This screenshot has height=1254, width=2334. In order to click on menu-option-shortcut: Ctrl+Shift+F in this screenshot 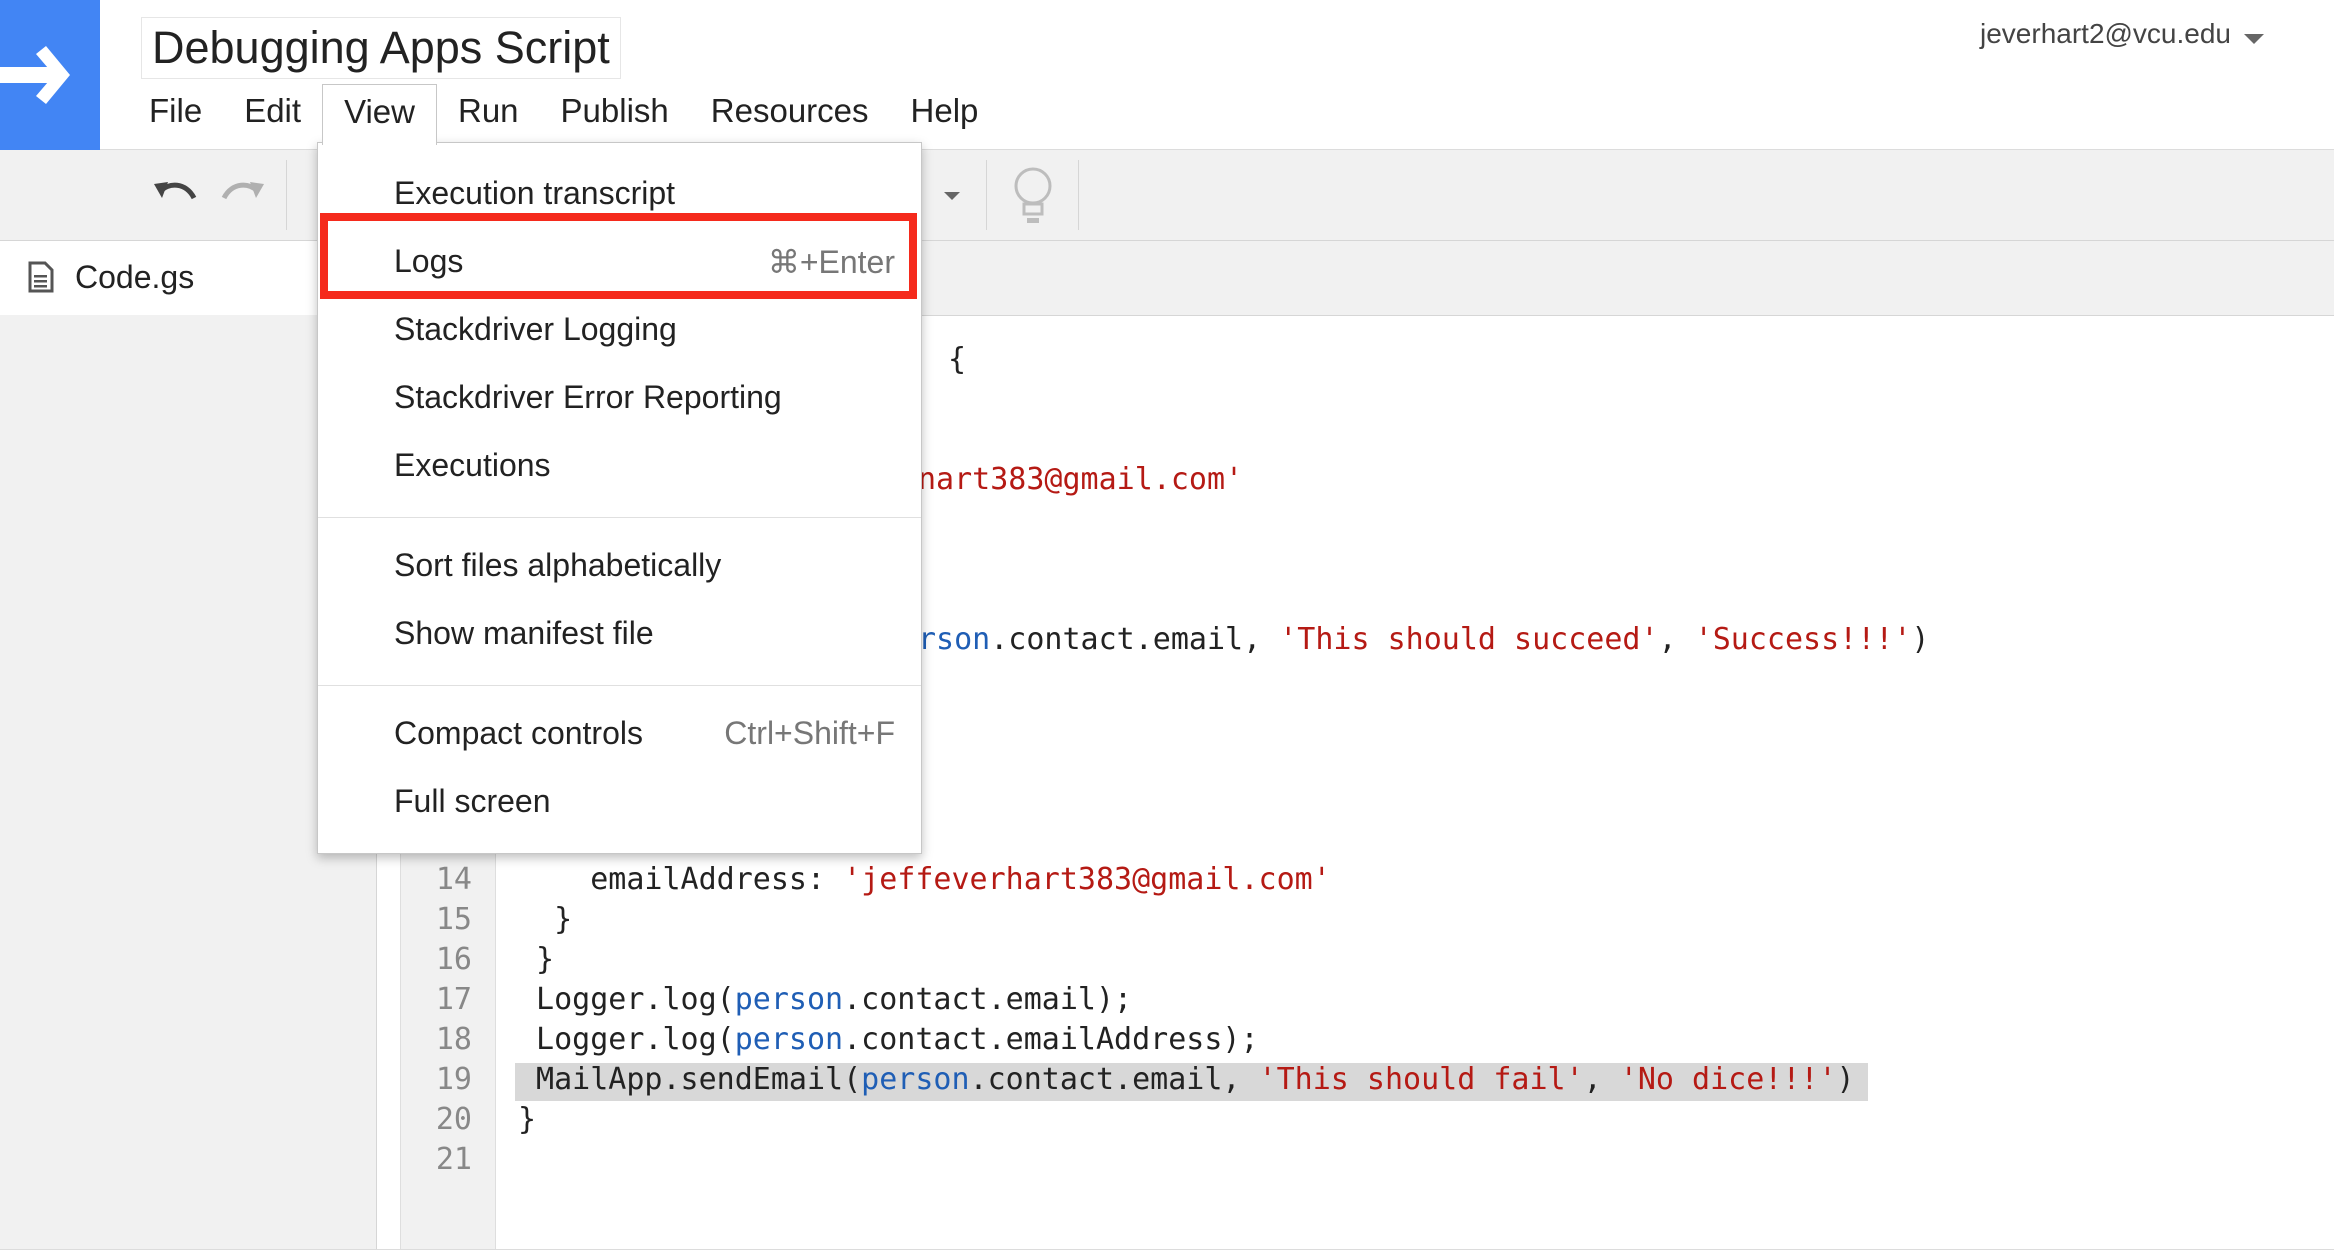, I will do `click(809, 733)`.